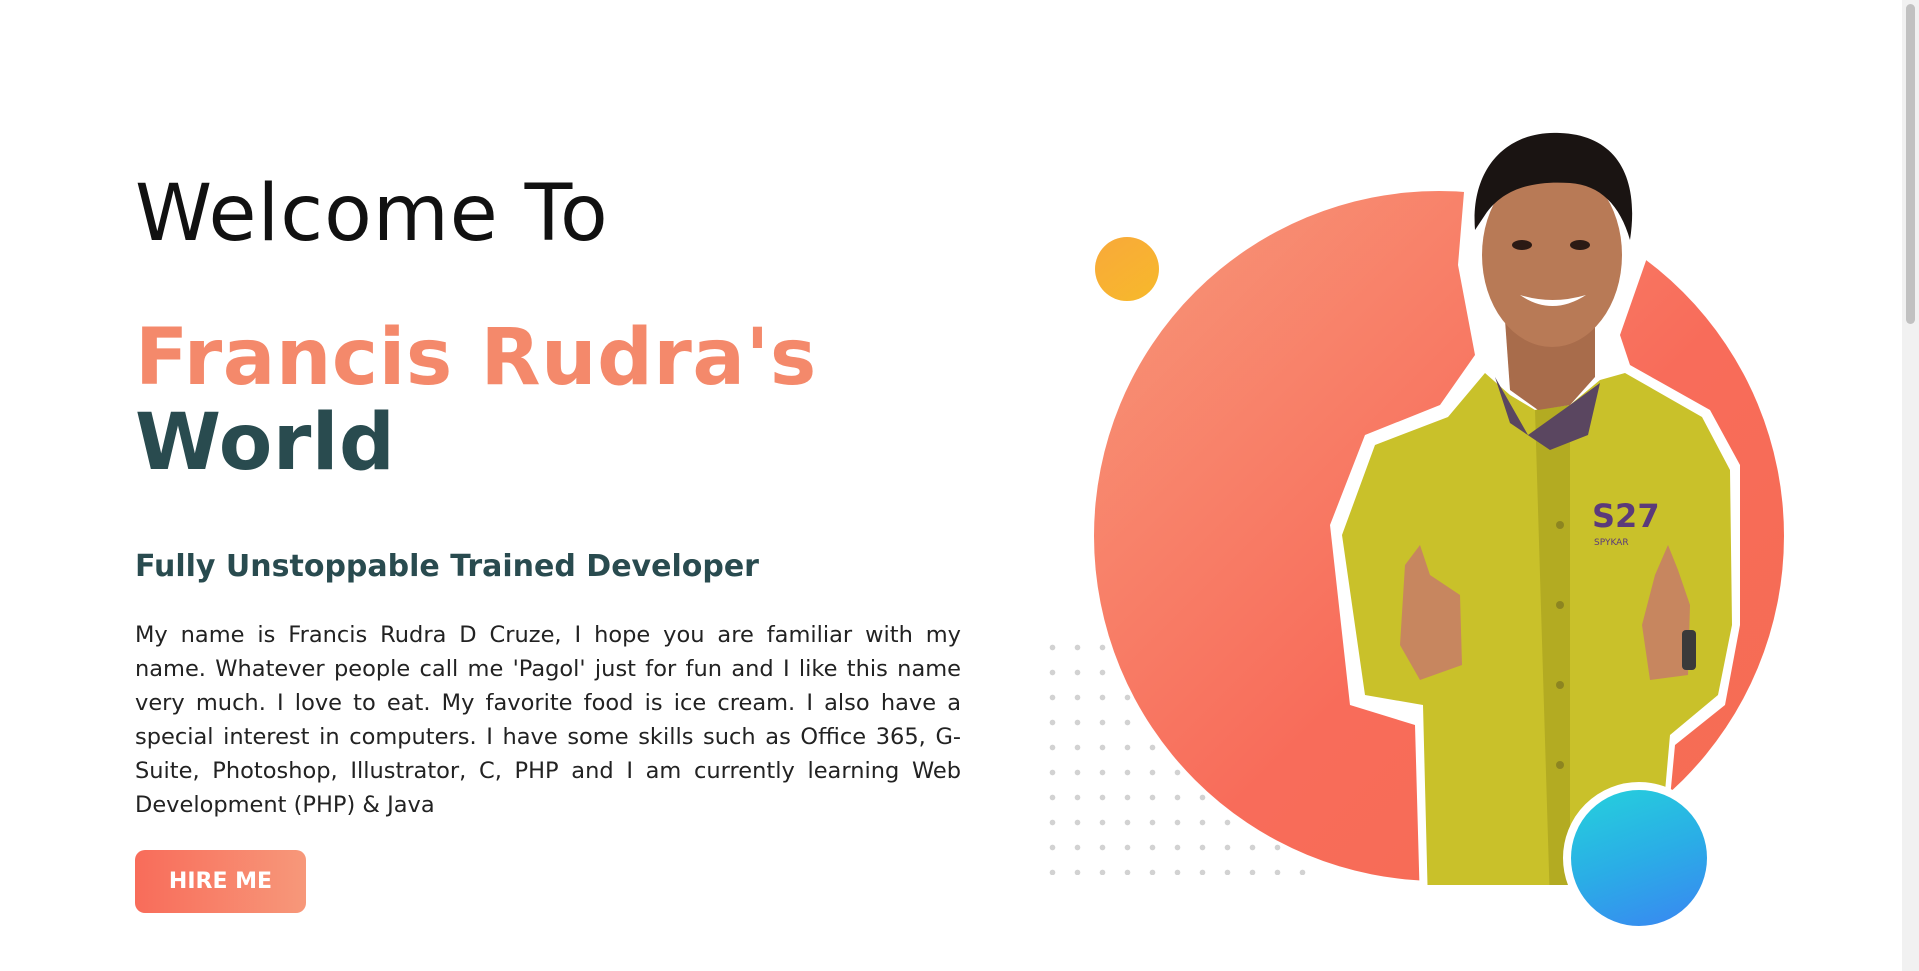  I want to click on tagline: Fully Unstoppable Trained Developer, so click(447, 567).